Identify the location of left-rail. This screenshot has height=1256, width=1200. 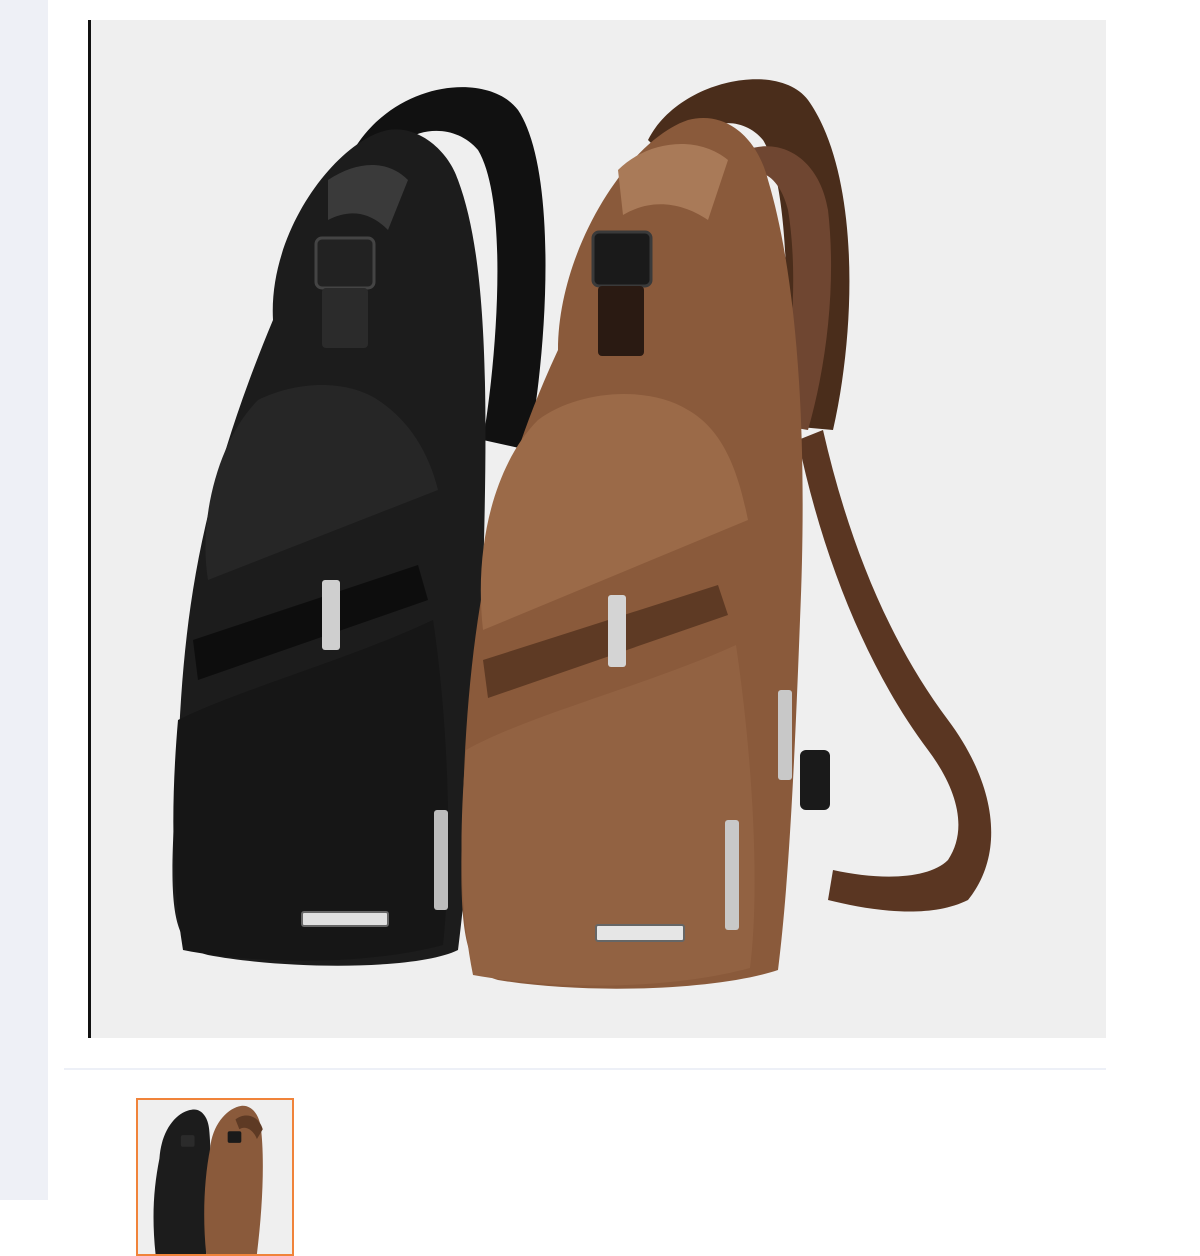
(24, 600).